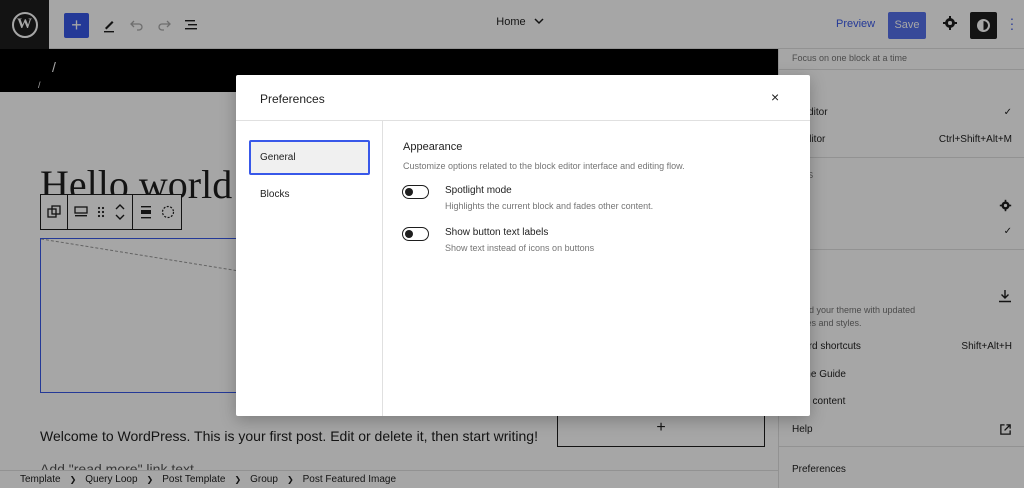  What do you see at coordinates (775, 97) in the screenshot?
I see `close-icon: ×` at bounding box center [775, 97].